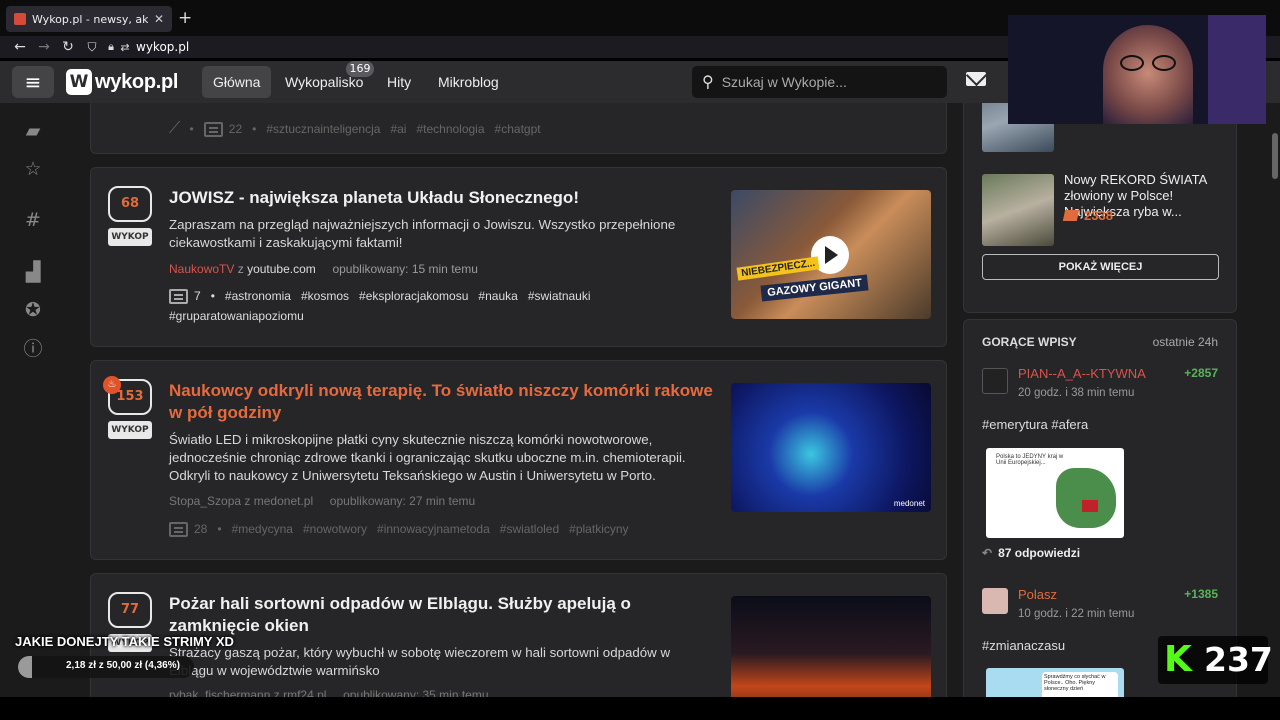  Describe the element at coordinates (33, 131) in the screenshot. I see `wykop-home-icon: ▰` at that location.